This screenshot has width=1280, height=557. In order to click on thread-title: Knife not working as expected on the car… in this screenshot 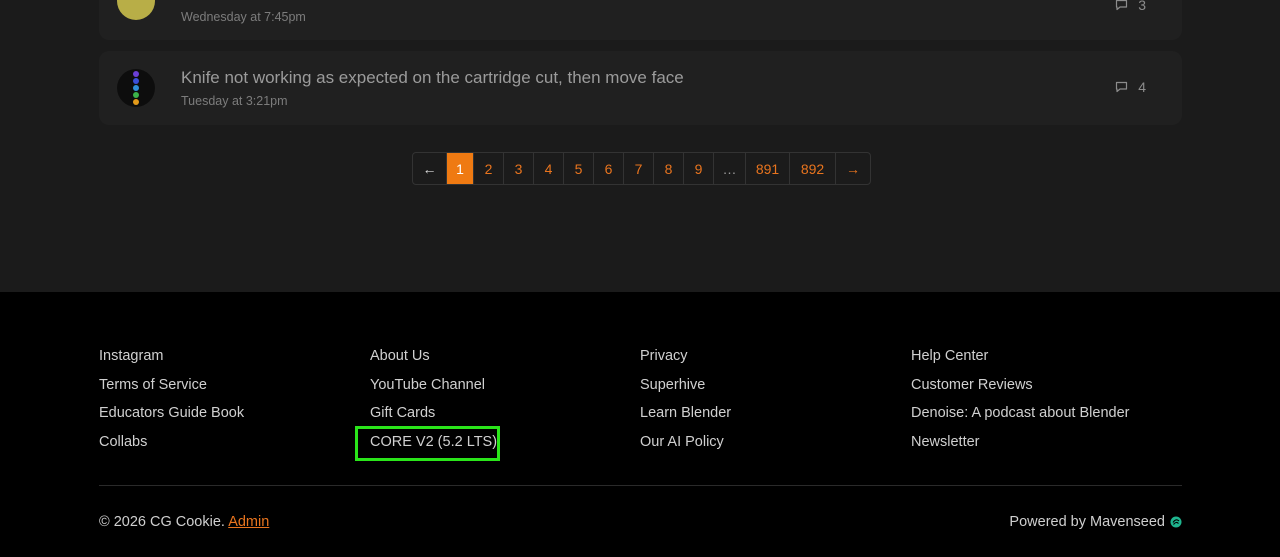, I will do `click(432, 78)`.